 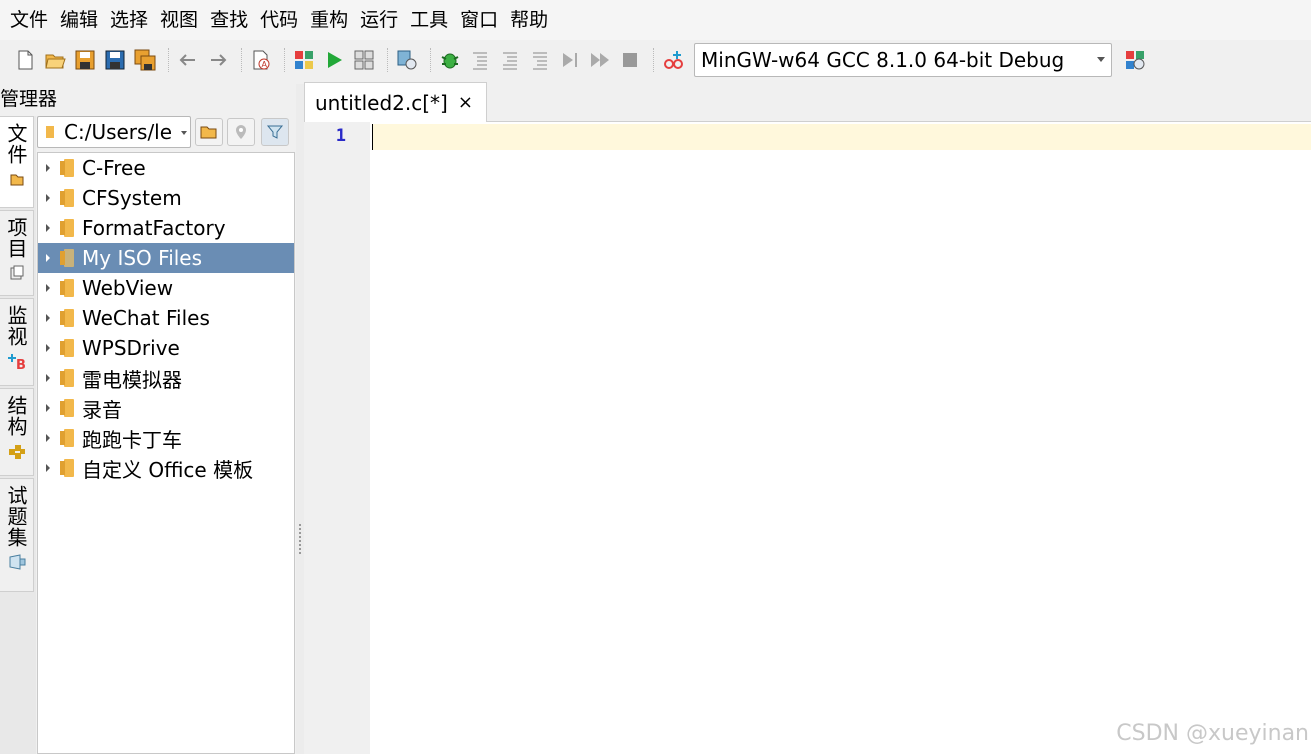 What do you see at coordinates (275, 132) in the screenshot?
I see `filter-button` at bounding box center [275, 132].